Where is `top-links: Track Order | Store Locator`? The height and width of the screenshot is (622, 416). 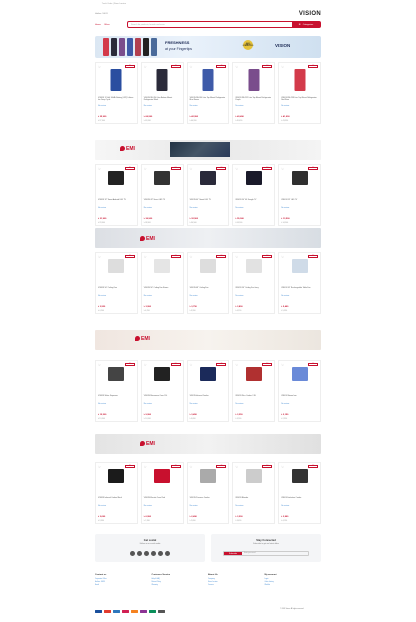 top-links: Track Order | Store Locator is located at coordinates (114, 4).